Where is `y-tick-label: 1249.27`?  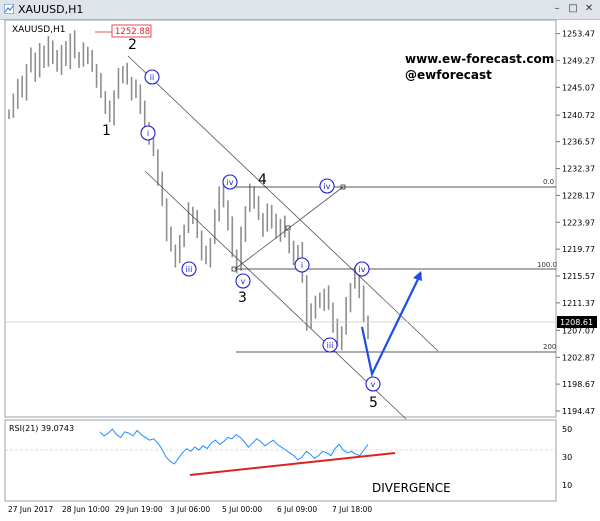 y-tick-label: 1249.27 is located at coordinates (578, 60).